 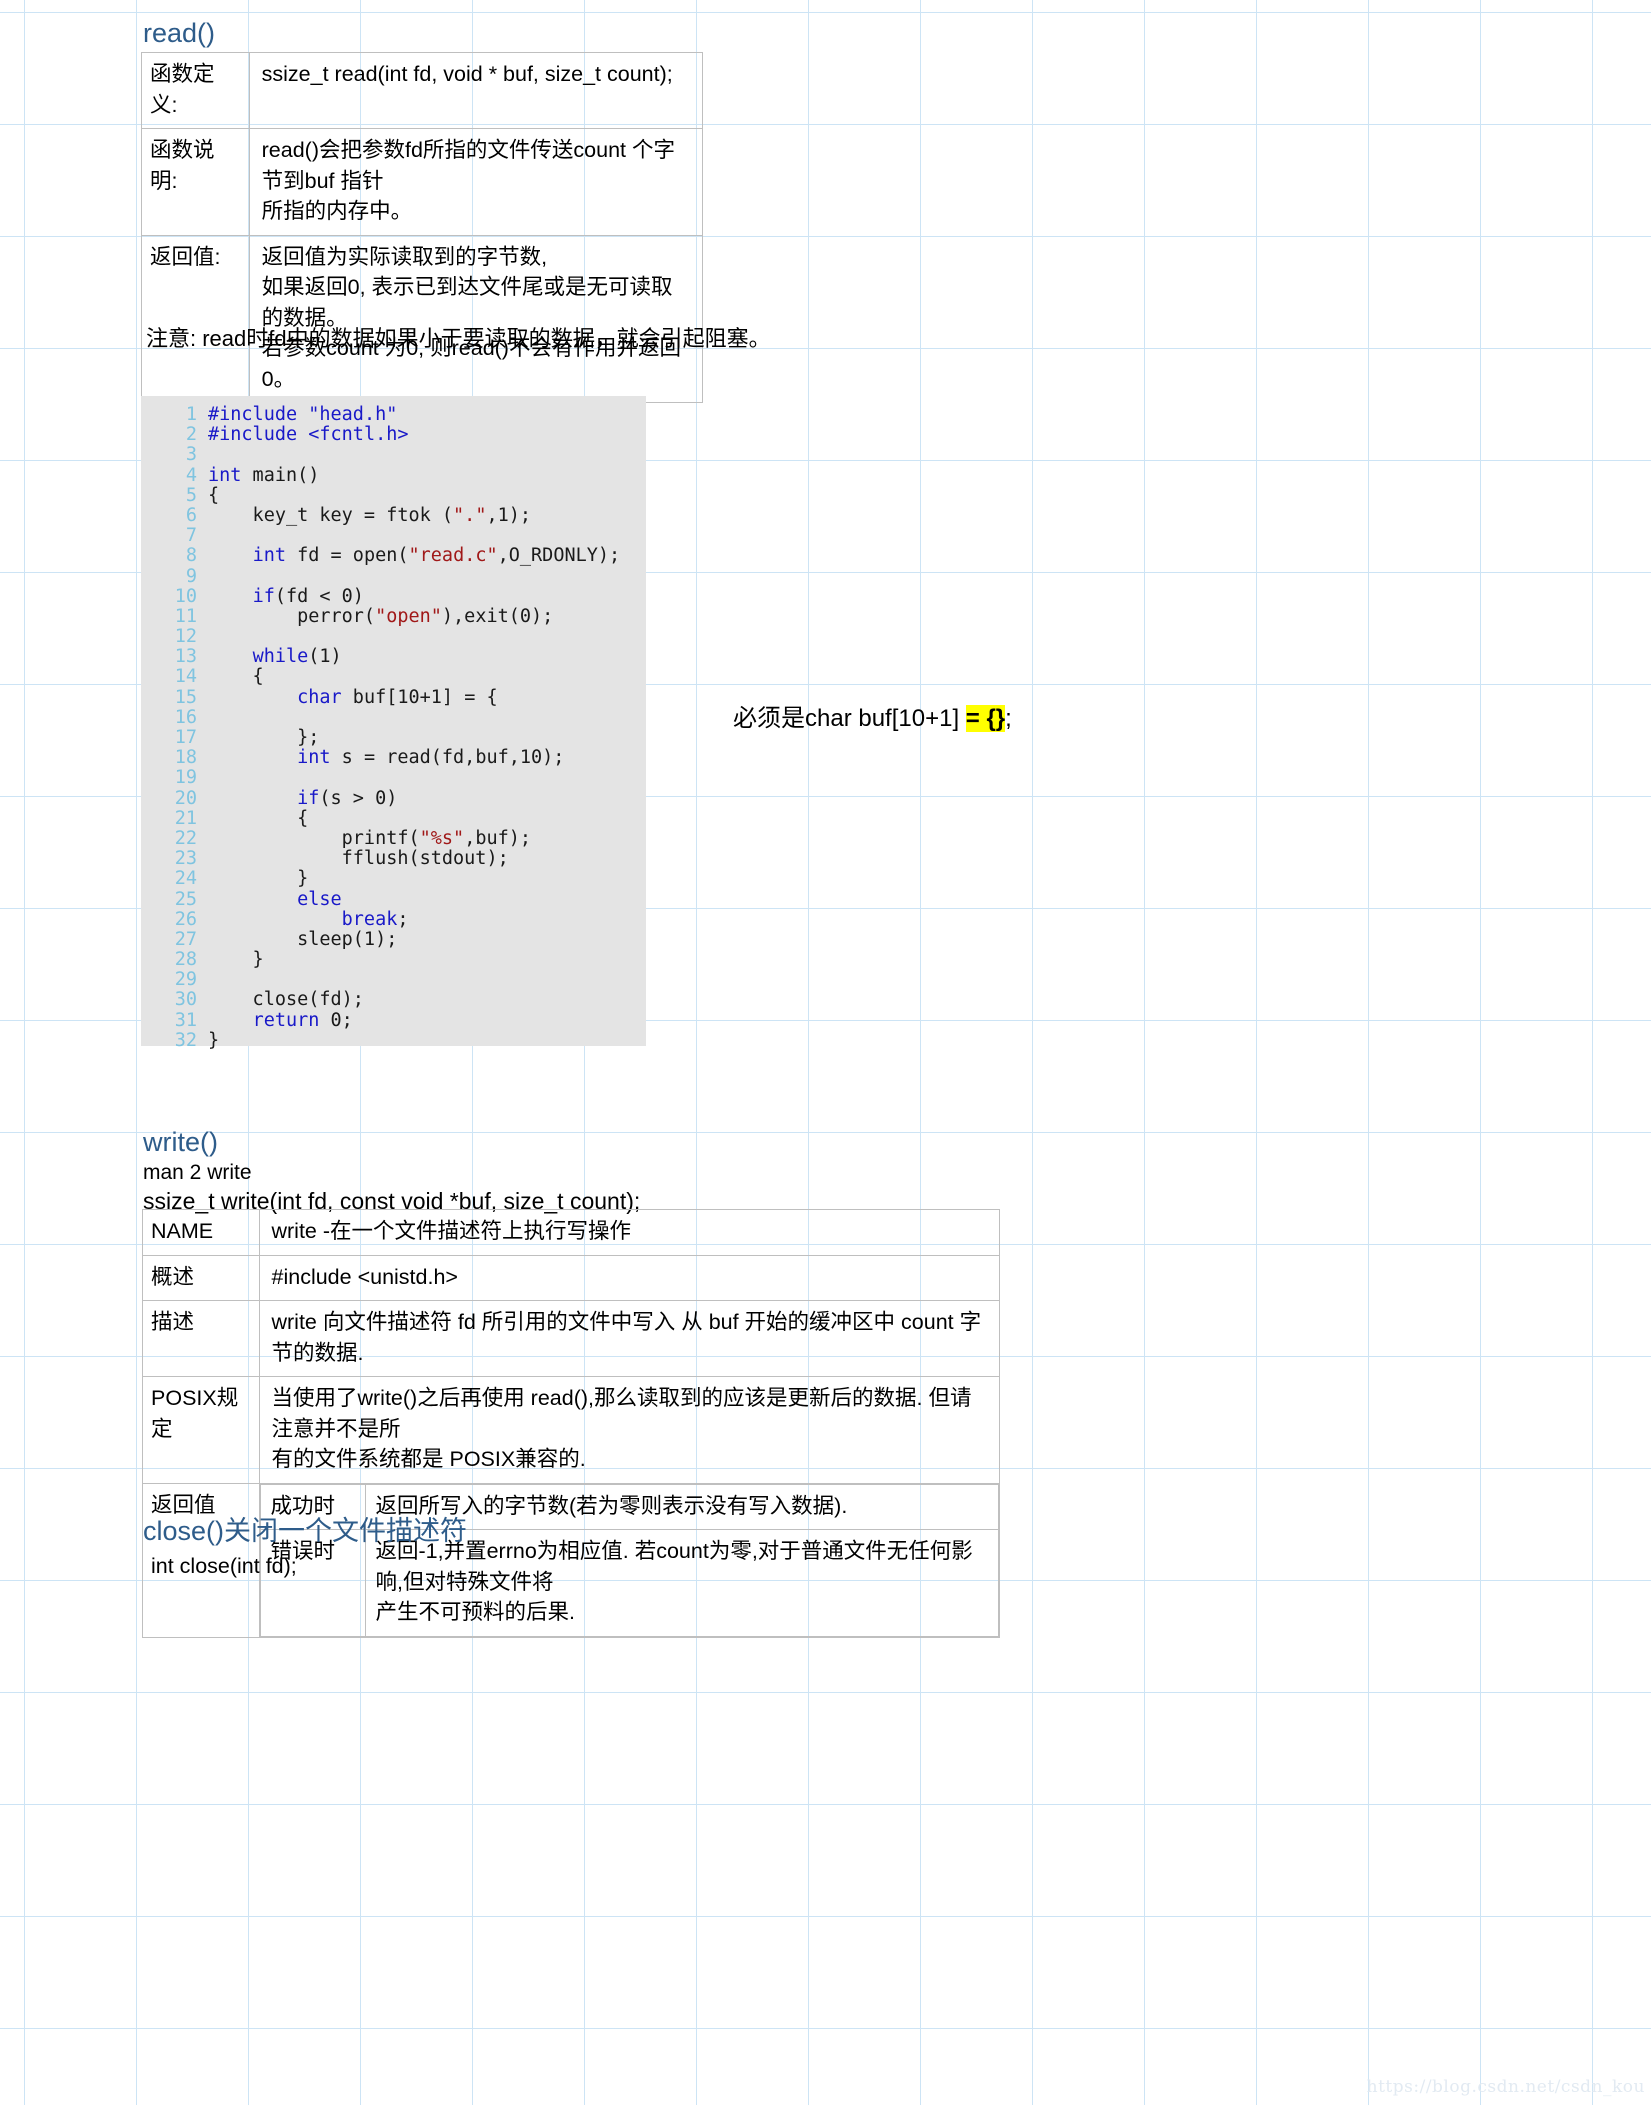 What do you see at coordinates (201, 1339) in the screenshot?
I see `write-row-label: 描述` at bounding box center [201, 1339].